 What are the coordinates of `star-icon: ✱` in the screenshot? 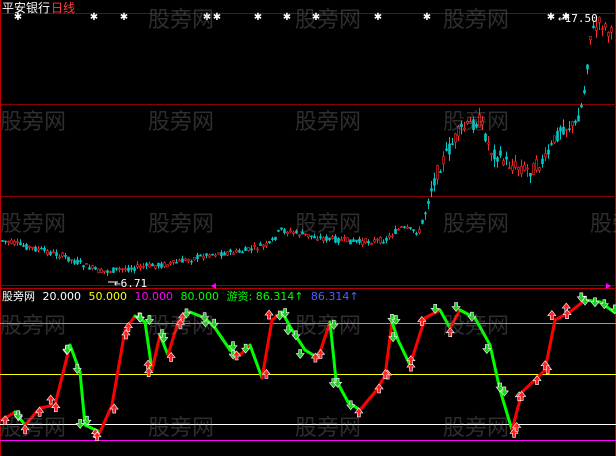 It's located at (258, 17).